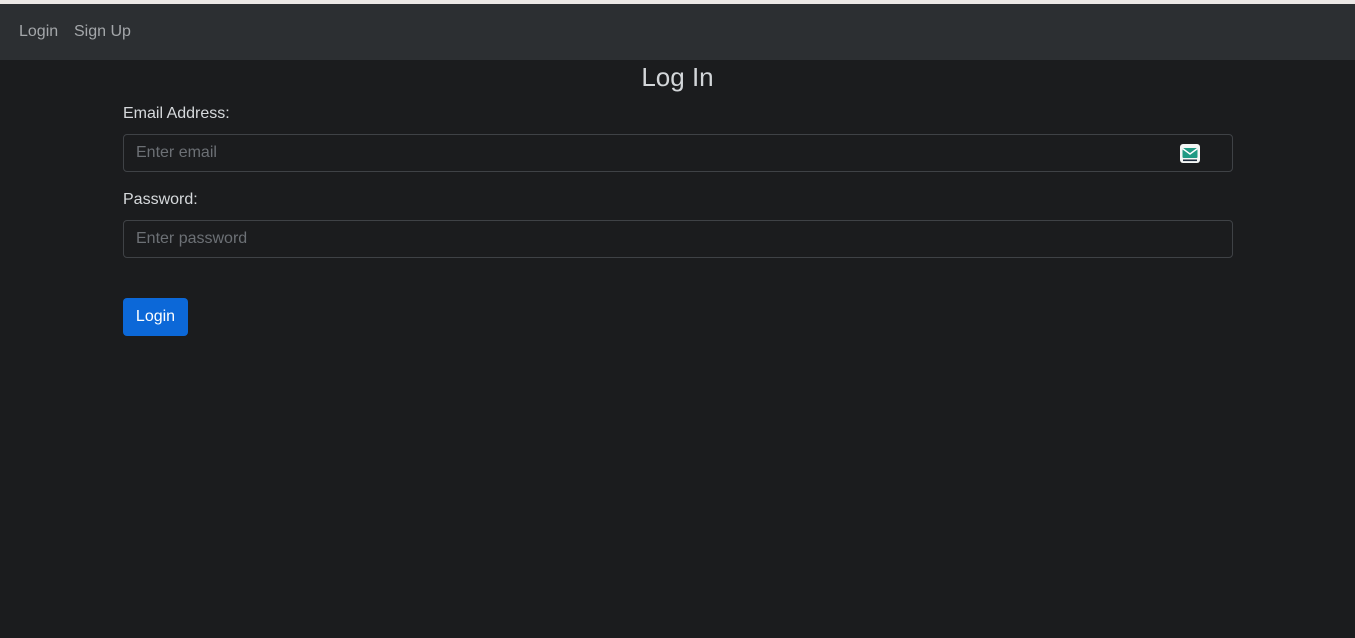  I want to click on nav-login-link: Login, so click(38, 32).